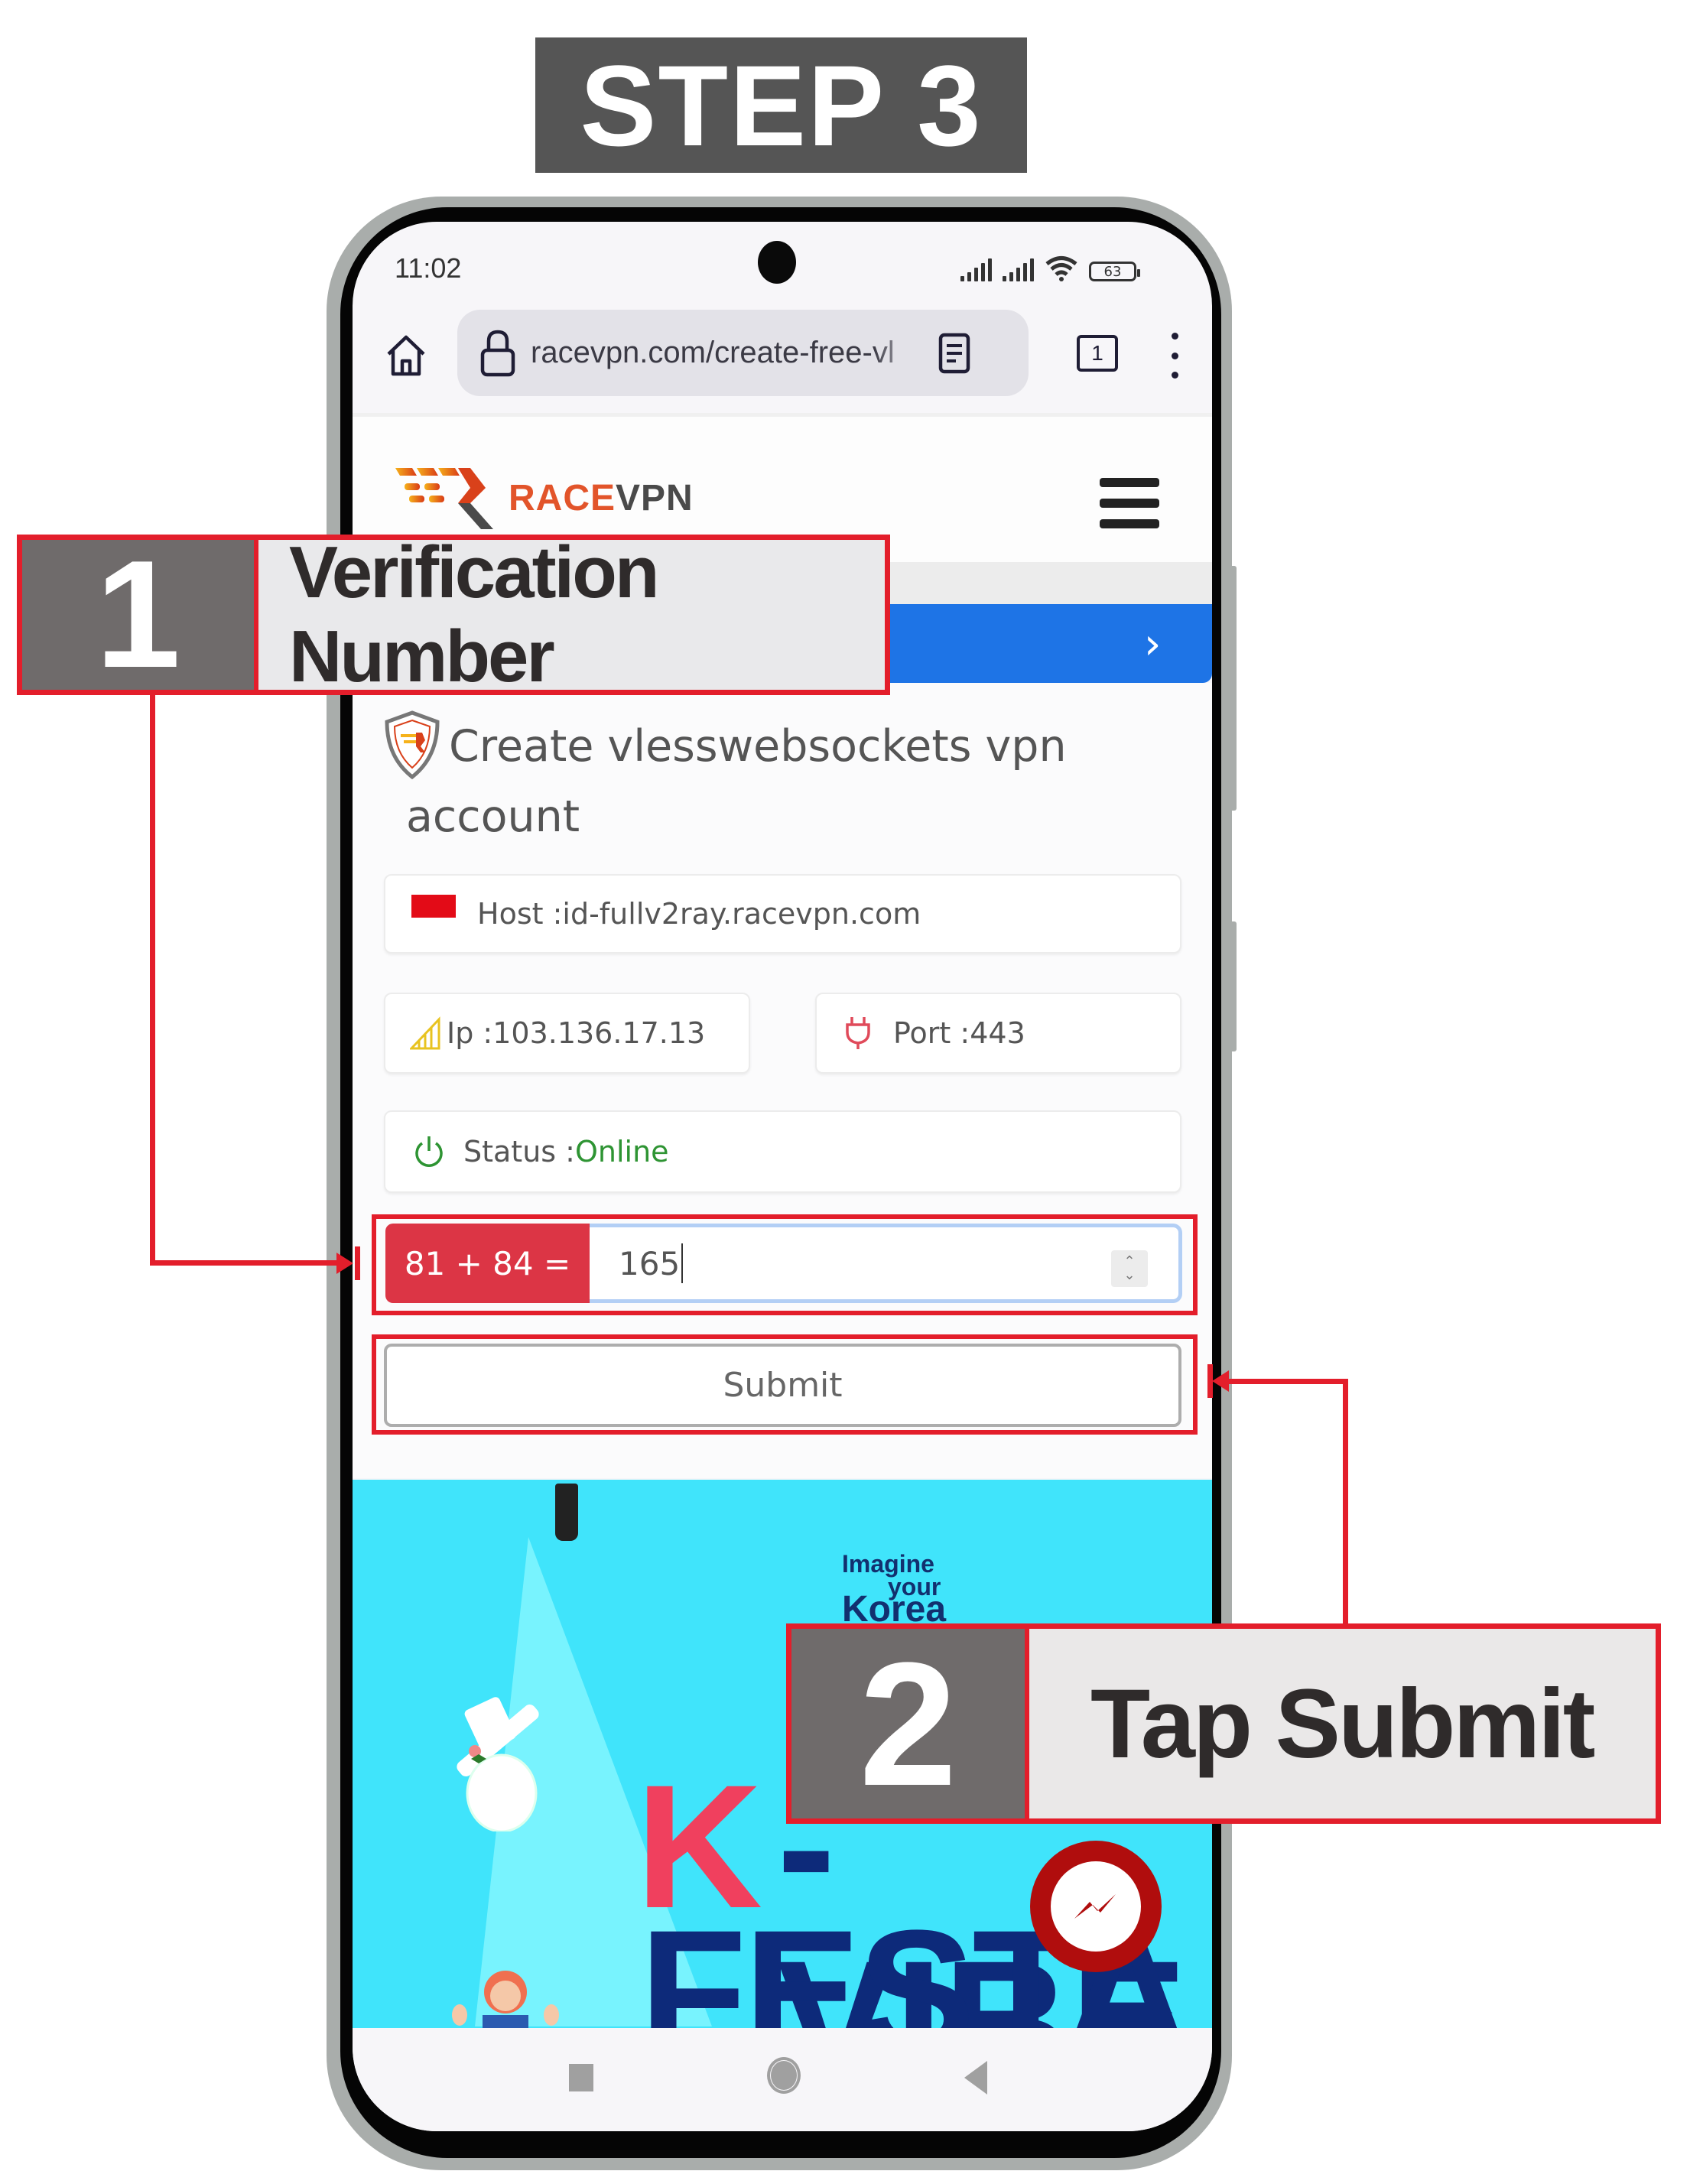  I want to click on logo-text: RACEVPN, so click(601, 497).